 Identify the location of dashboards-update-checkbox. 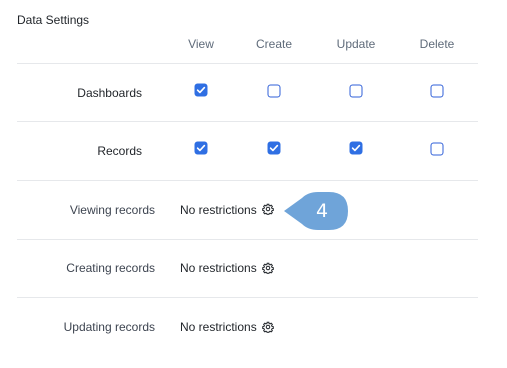
(356, 91).